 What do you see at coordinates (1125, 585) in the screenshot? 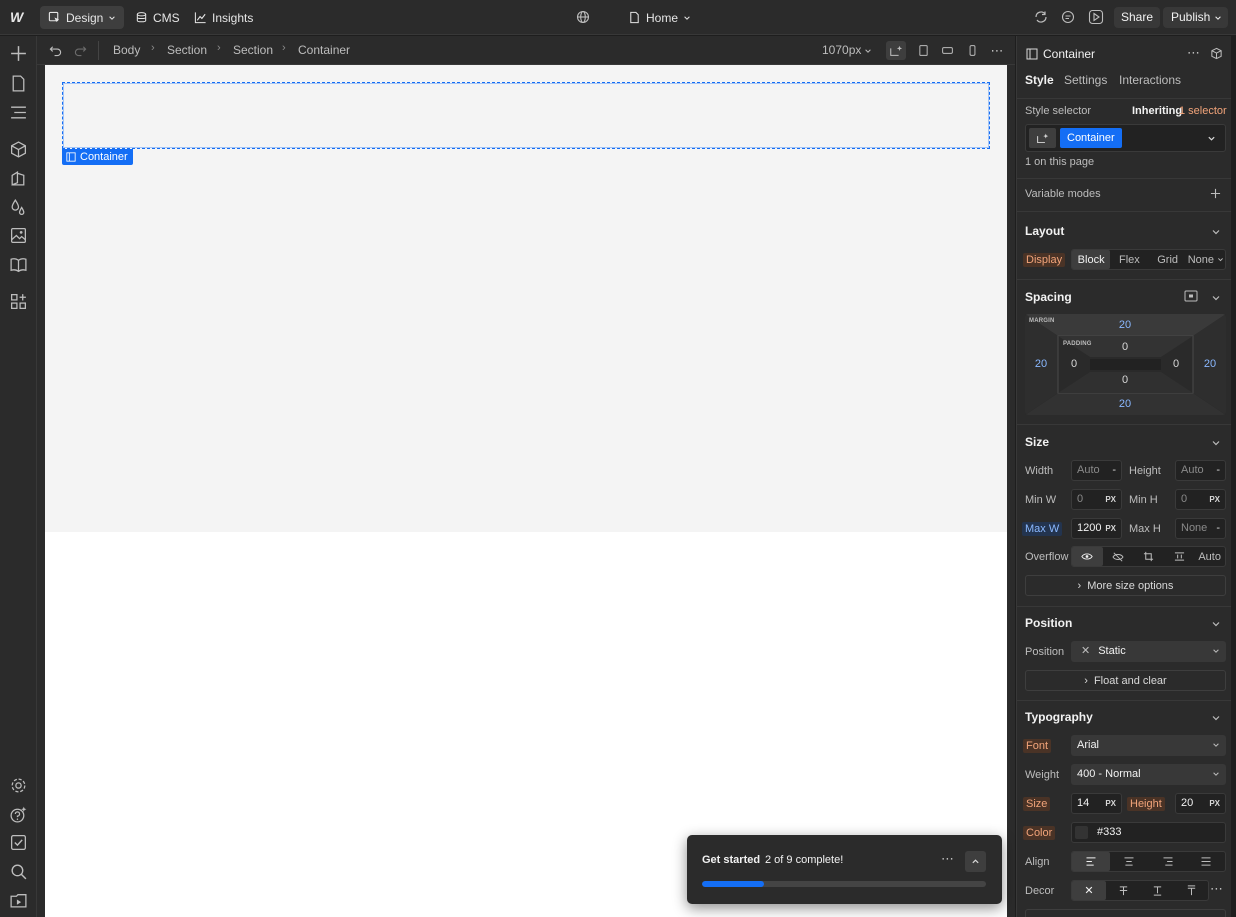
I see `more-size-options-button: › More size options` at bounding box center [1125, 585].